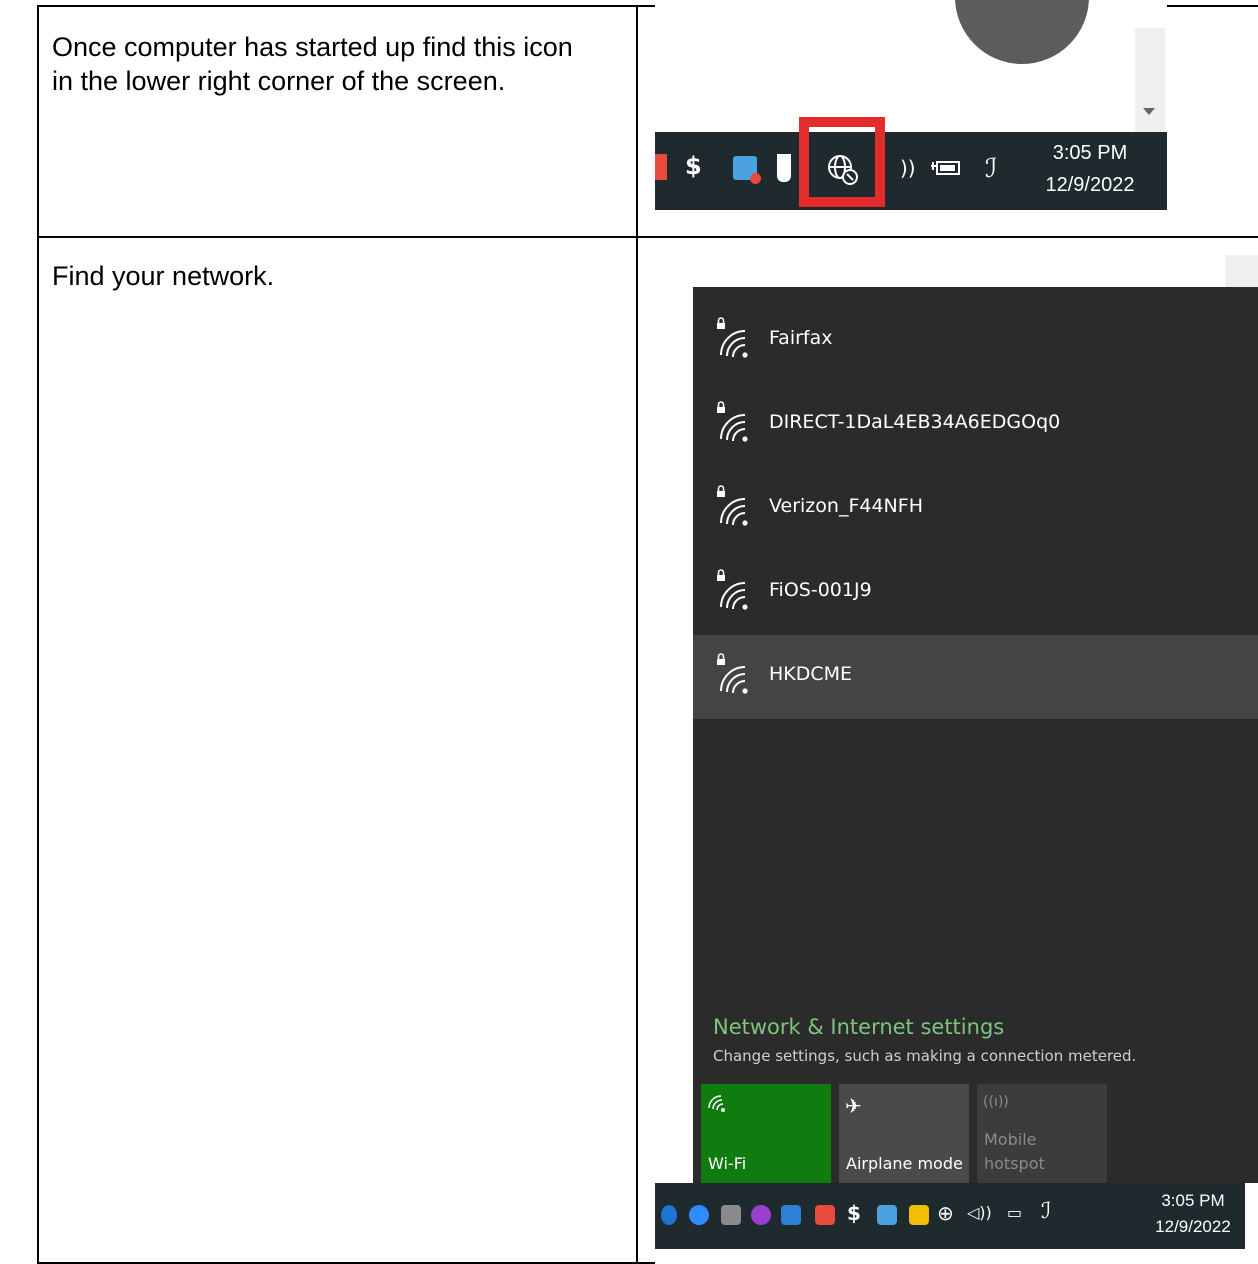 This screenshot has height=1264, width=1258. What do you see at coordinates (858, 1027) in the screenshot?
I see `network-settings-link: Network & Internet settings` at bounding box center [858, 1027].